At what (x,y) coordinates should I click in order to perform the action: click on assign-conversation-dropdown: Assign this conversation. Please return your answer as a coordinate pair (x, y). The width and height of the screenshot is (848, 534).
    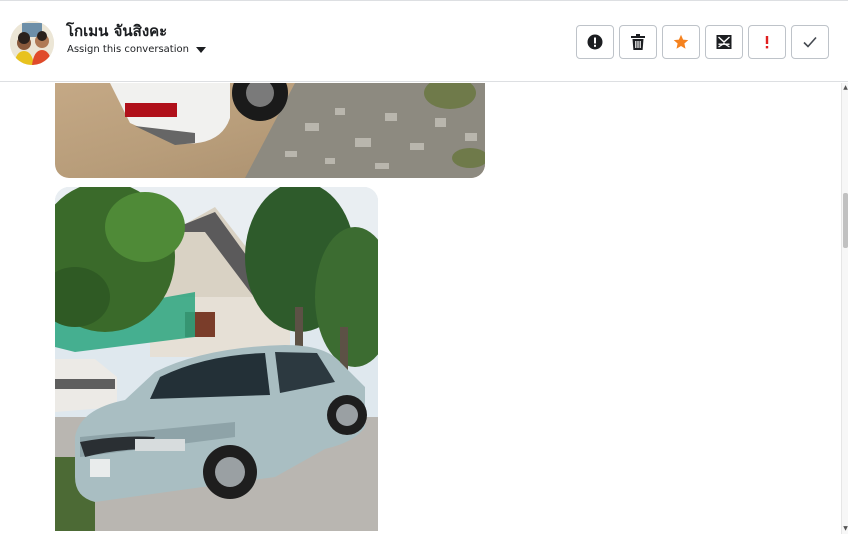
    Looking at the image, I should click on (136, 49).